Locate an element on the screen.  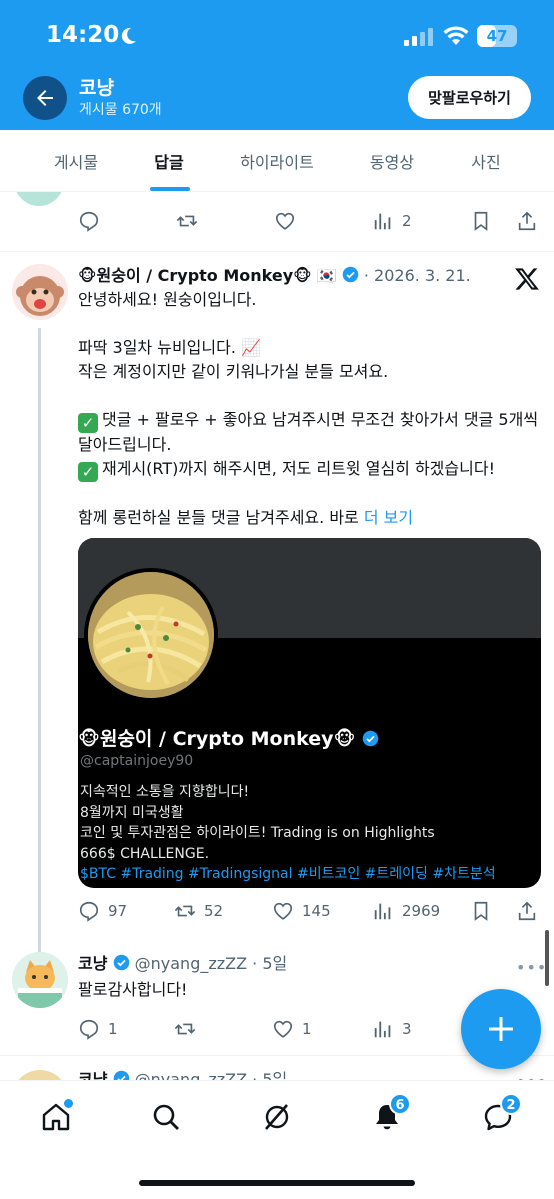
tweet-line: 함께 롱런하실 분들 댓글 남겨주세요. 바로 더 보기 is located at coordinates (309, 518).